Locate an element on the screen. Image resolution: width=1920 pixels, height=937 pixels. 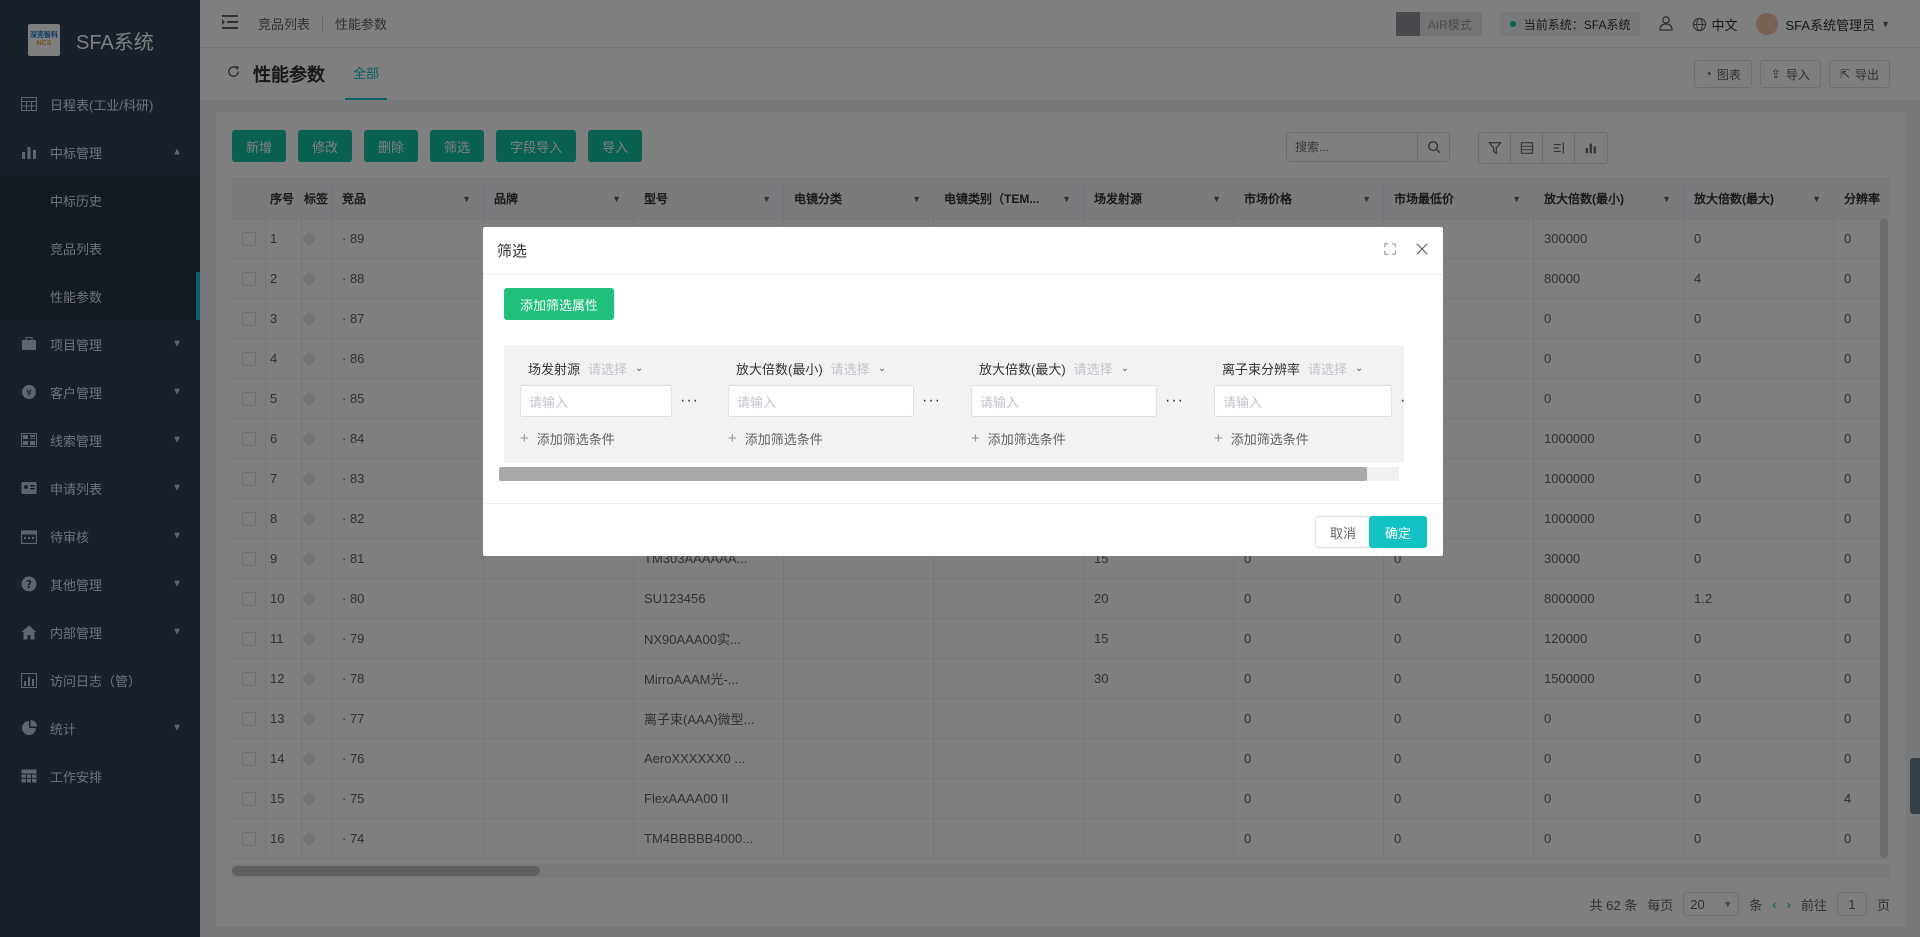
filter-column: 放大倍数(最小) 请选择 ⌄ 请输入 ··· + 添加筛选条件 is located at coordinates (843, 403).